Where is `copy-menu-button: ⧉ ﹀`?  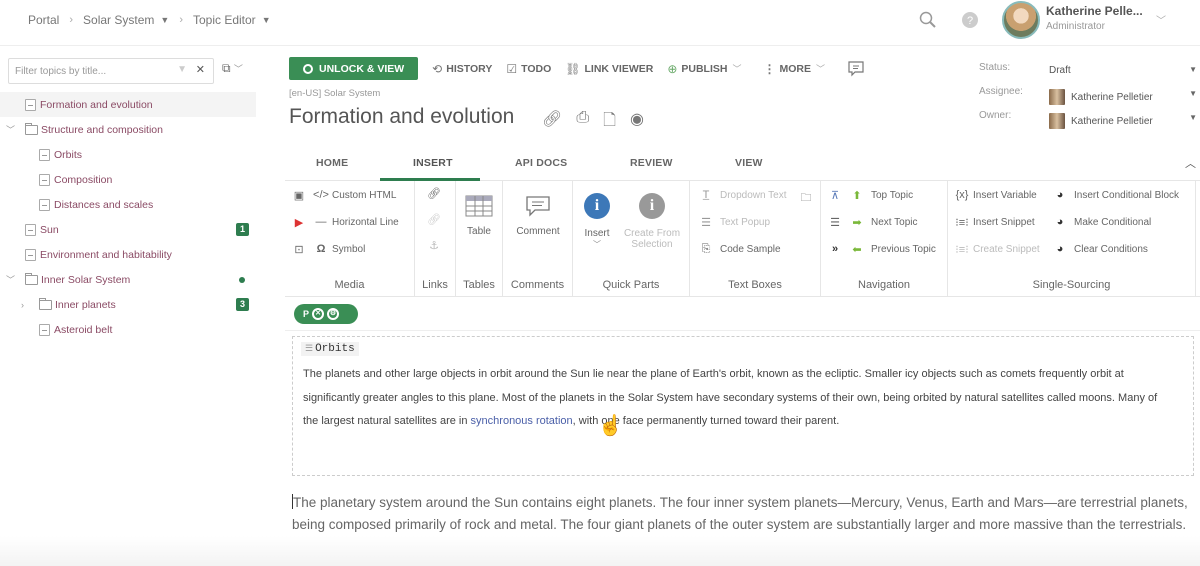
copy-menu-button: ⧉ ﹀ is located at coordinates (232, 68).